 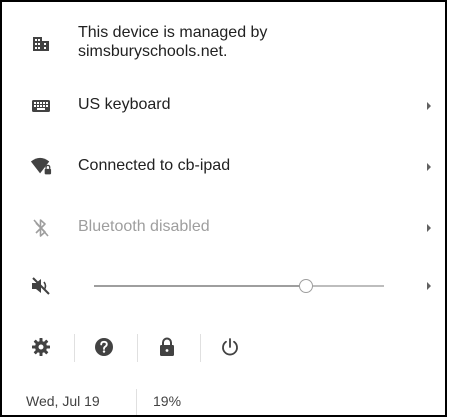 I want to click on managed-line2: simsburyschools.net., so click(x=153, y=51).